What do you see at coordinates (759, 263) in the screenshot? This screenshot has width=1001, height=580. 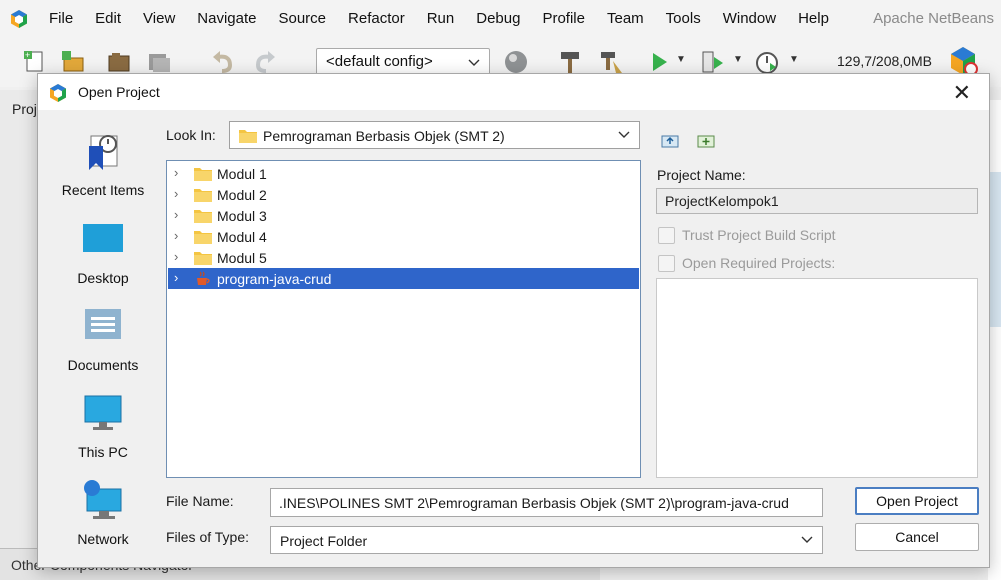 I see `open-required-projects-label: Open Required Projects:` at bounding box center [759, 263].